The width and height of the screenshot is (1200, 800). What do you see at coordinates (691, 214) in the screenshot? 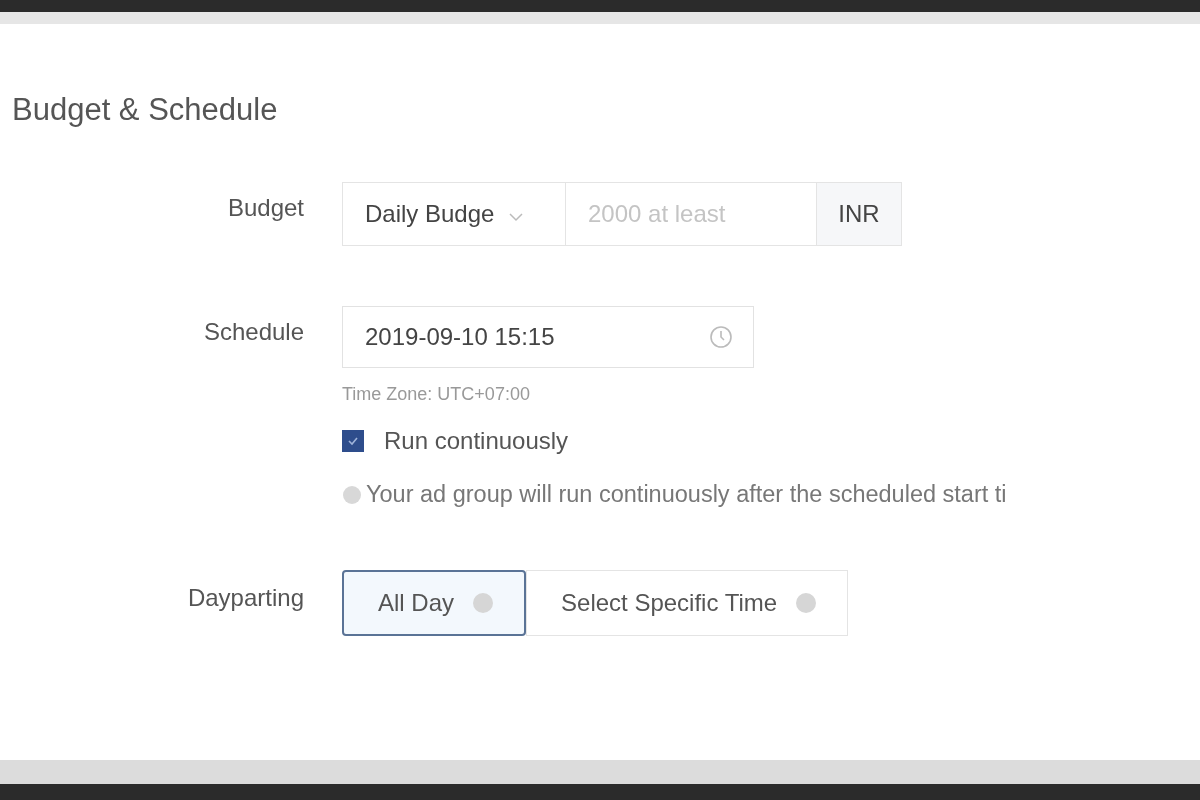
I see `budget-amount-field: 2000 at least` at bounding box center [691, 214].